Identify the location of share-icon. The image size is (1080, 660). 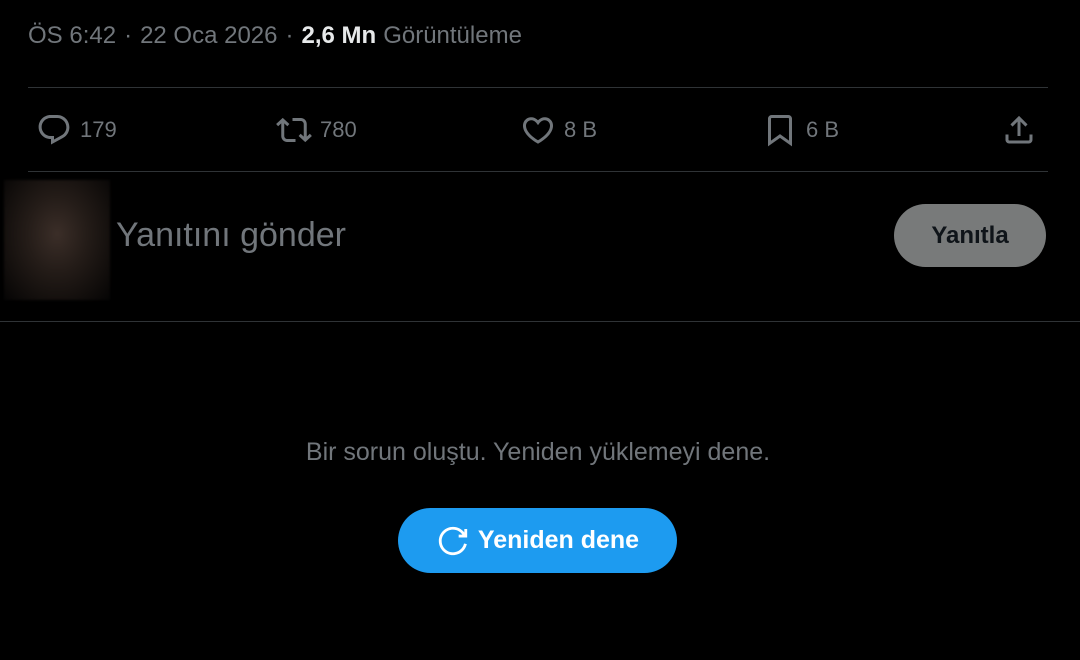
(1019, 129).